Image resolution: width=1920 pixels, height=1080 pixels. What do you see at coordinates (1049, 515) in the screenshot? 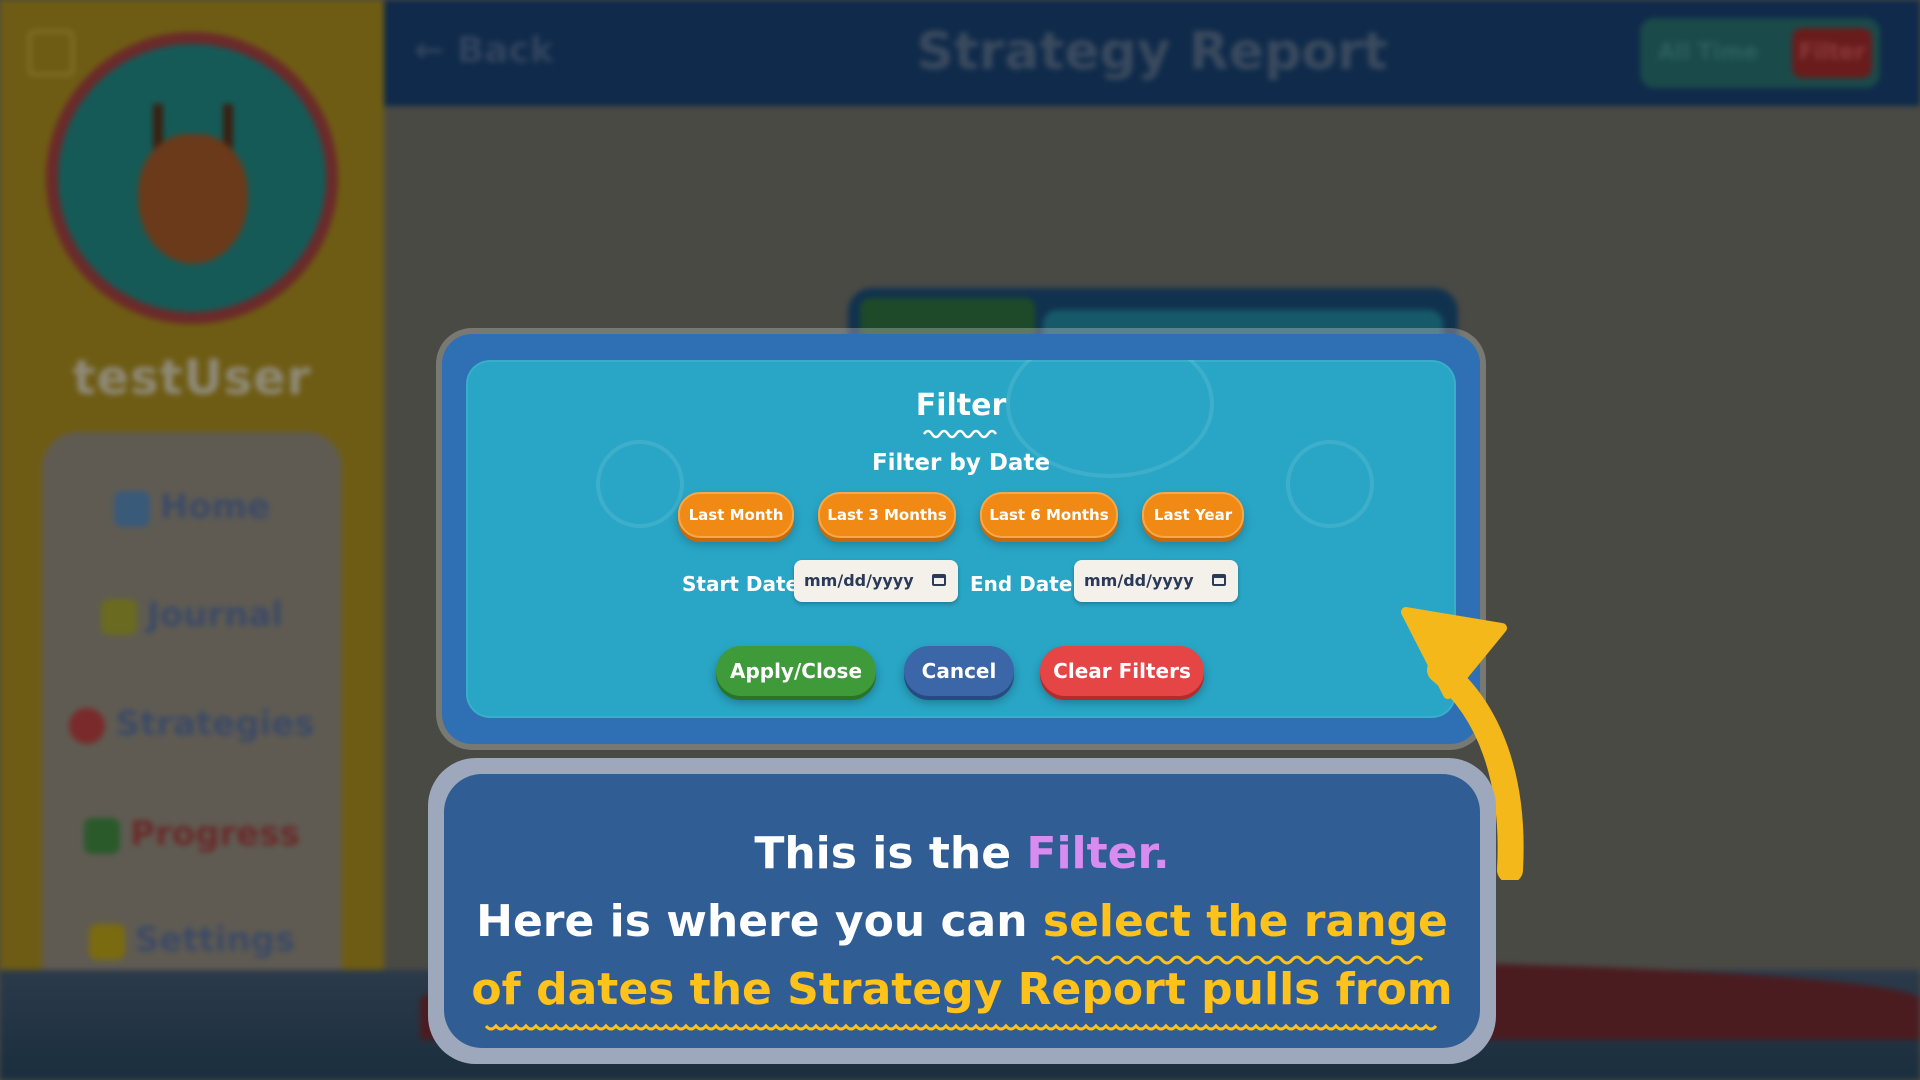
I see `last-6-months-button: Last 6 Months` at bounding box center [1049, 515].